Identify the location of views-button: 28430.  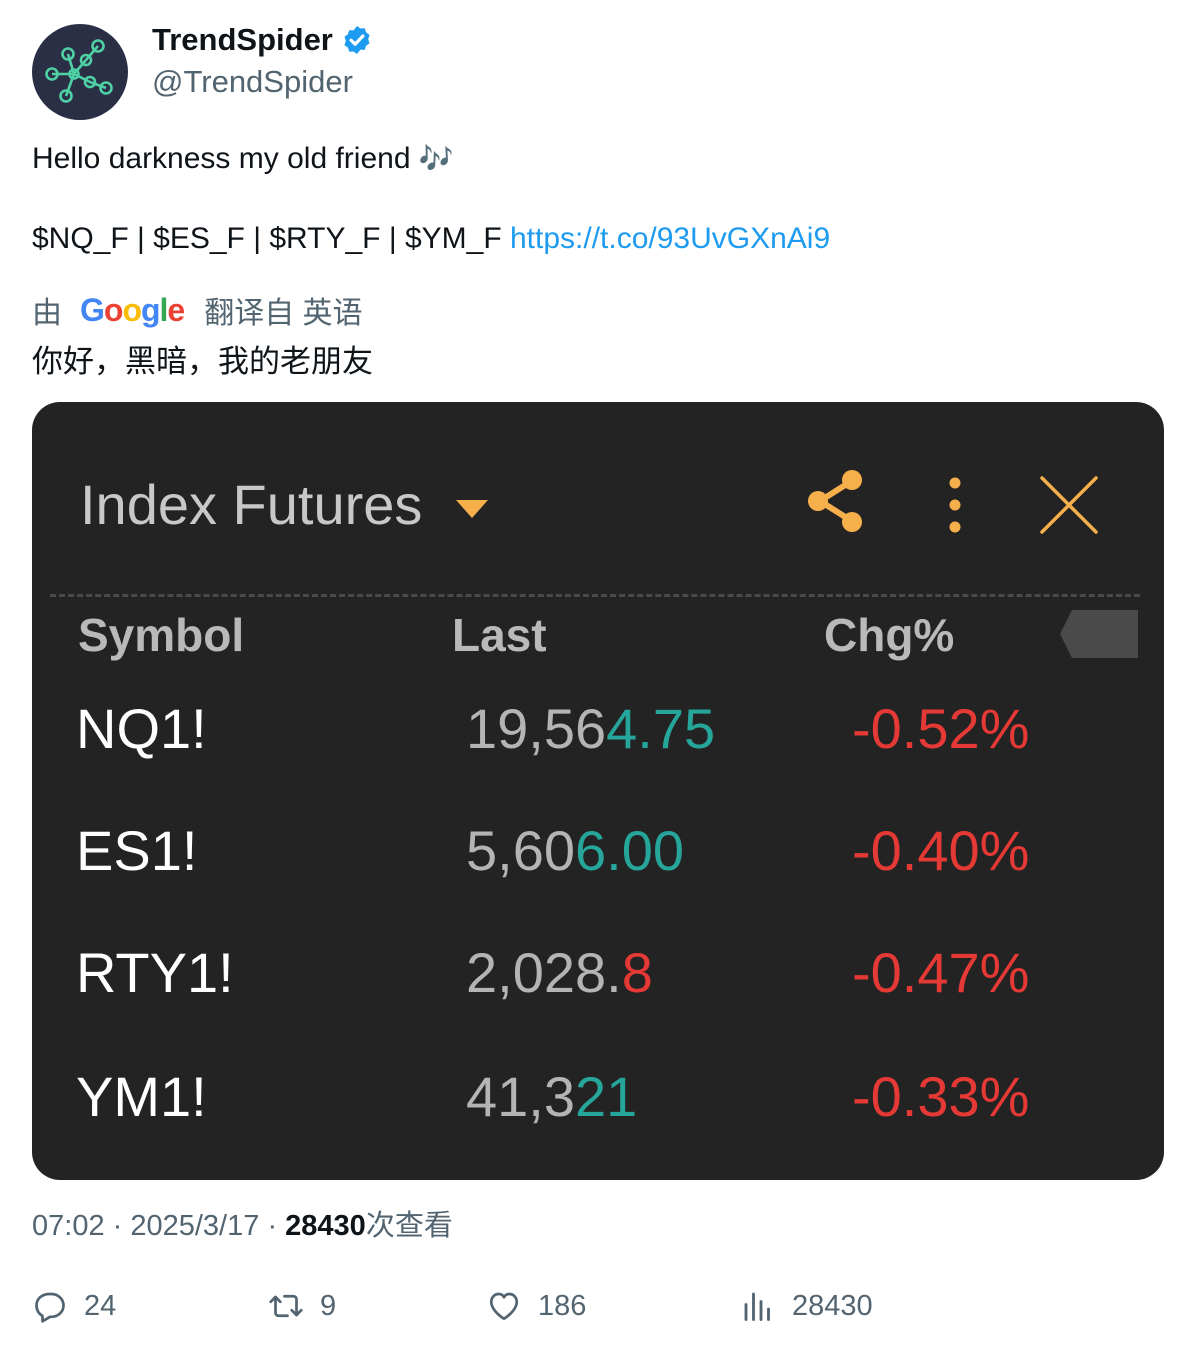
(806, 1306).